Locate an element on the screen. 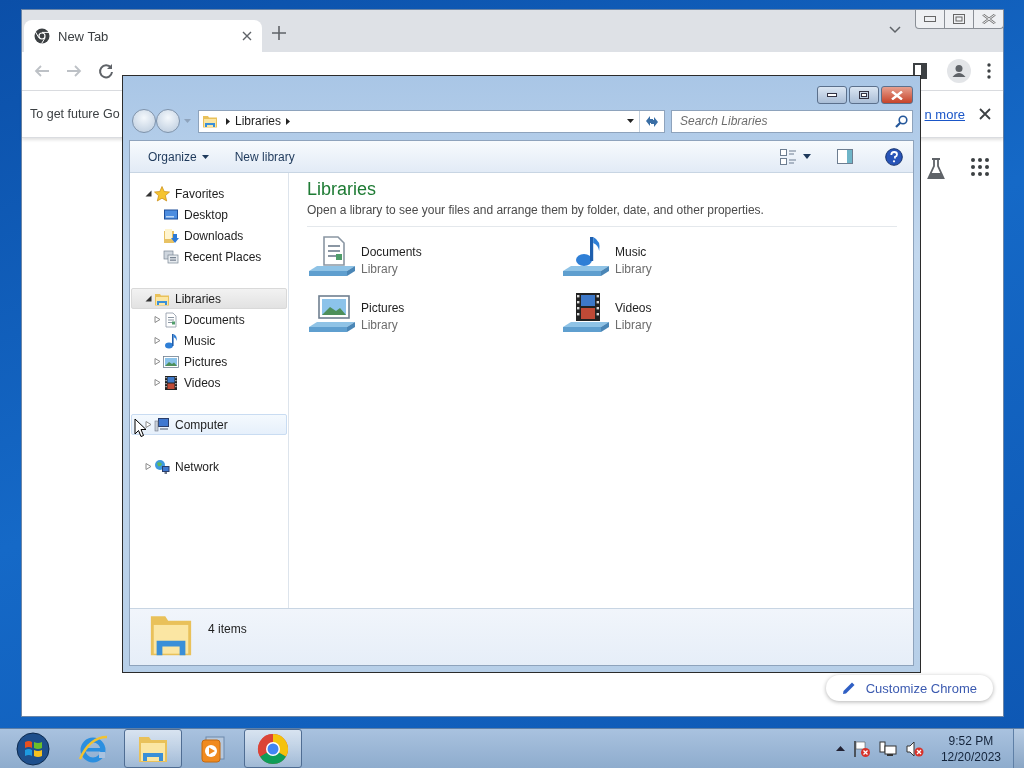 The image size is (1024, 768). search-icon is located at coordinates (901, 121).